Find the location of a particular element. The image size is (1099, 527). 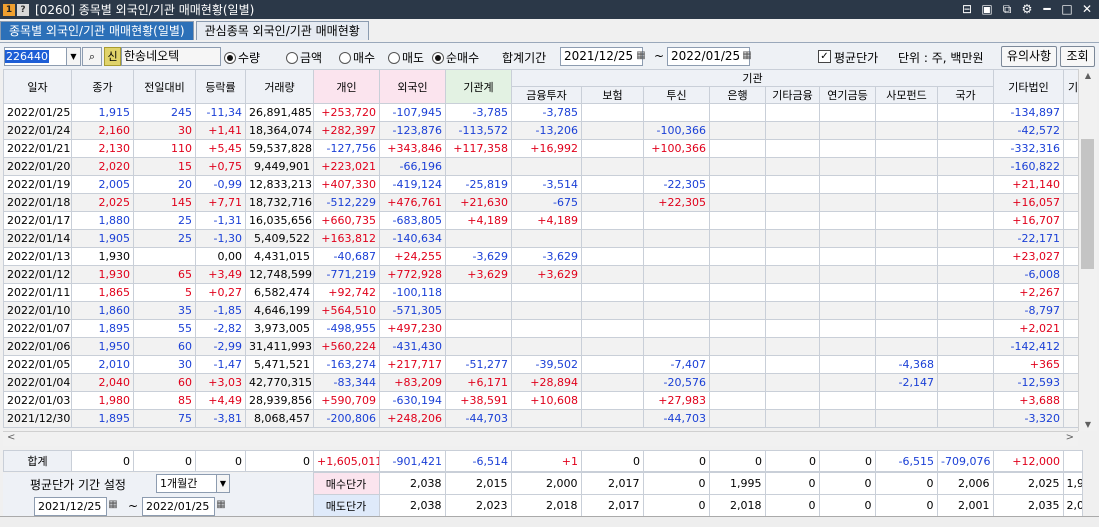

col-change: 전일대비 is located at coordinates (164, 86).